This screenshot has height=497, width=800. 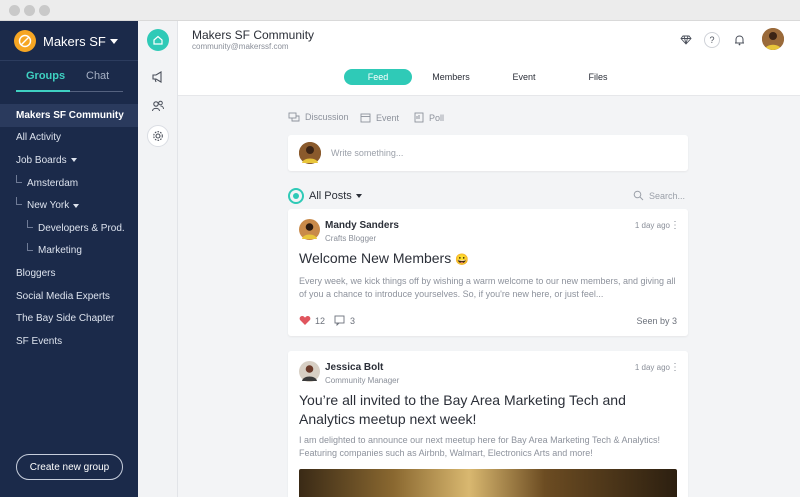 I want to click on icon-rail, so click(x=158, y=259).